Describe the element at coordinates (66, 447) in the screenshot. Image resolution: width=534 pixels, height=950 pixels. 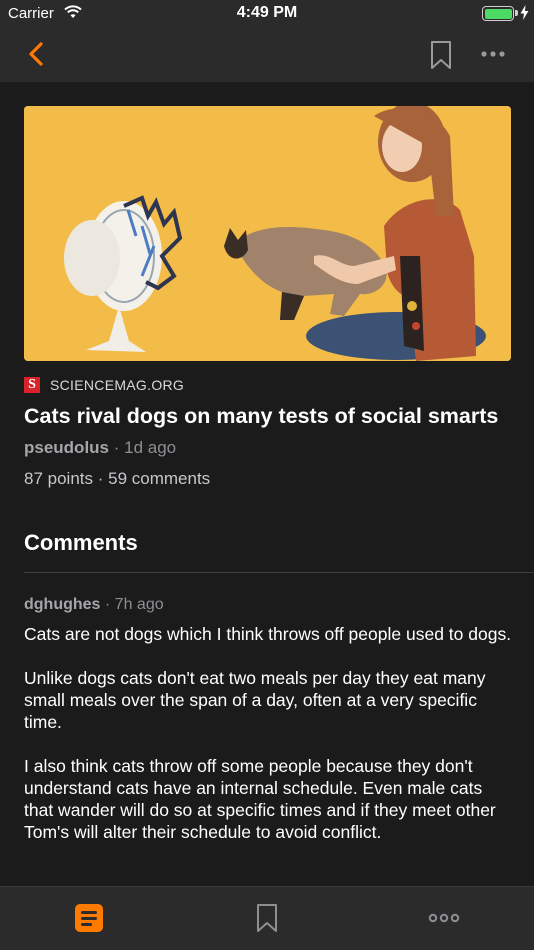
I see `story-author: pseudolus` at that location.